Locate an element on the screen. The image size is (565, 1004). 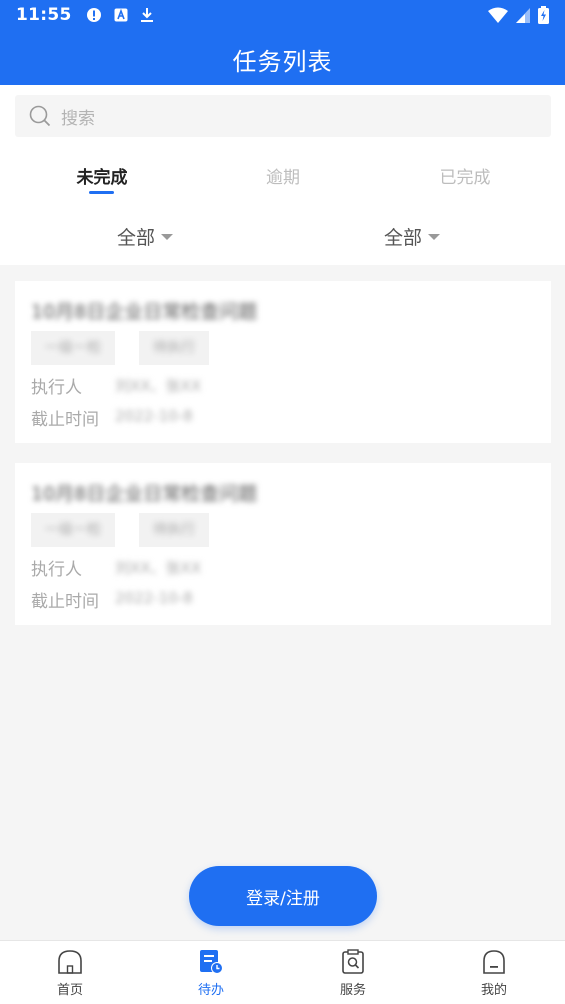
nav-item-todo: 待办 is located at coordinates (211, 973).